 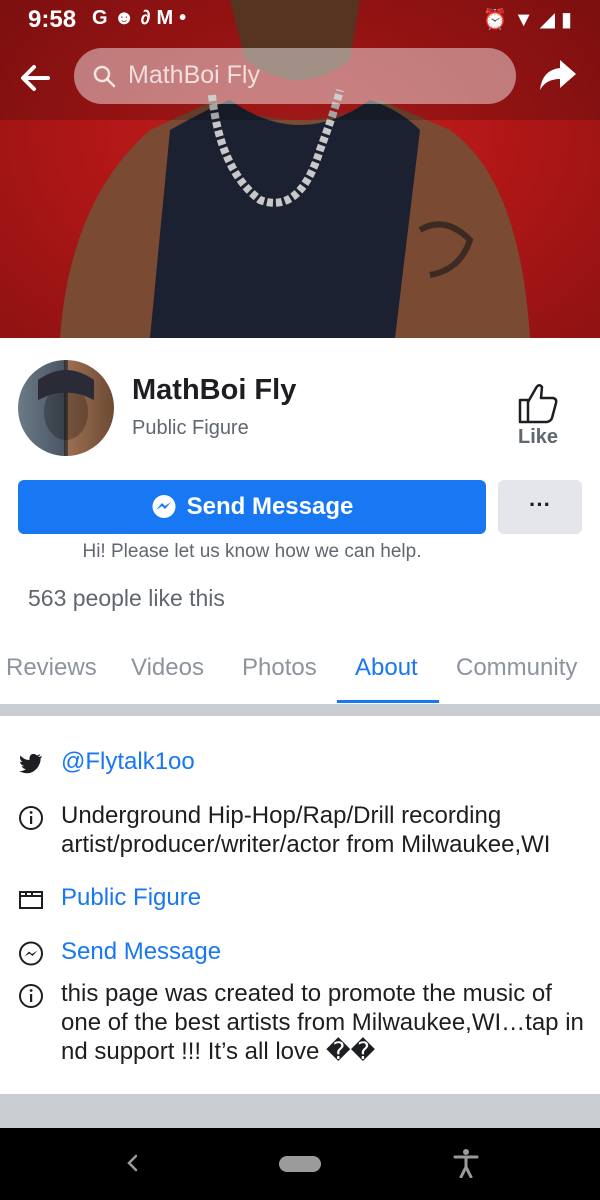 What do you see at coordinates (540, 507) in the screenshot?
I see `more-options-button: ···` at bounding box center [540, 507].